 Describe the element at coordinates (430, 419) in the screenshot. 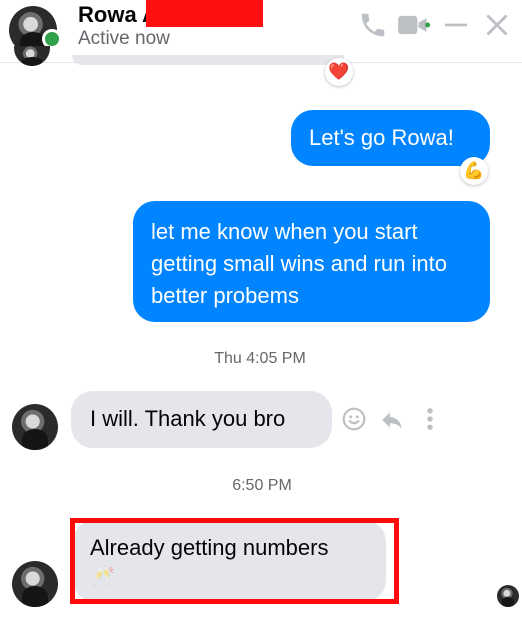

I see `more-options-icon` at that location.